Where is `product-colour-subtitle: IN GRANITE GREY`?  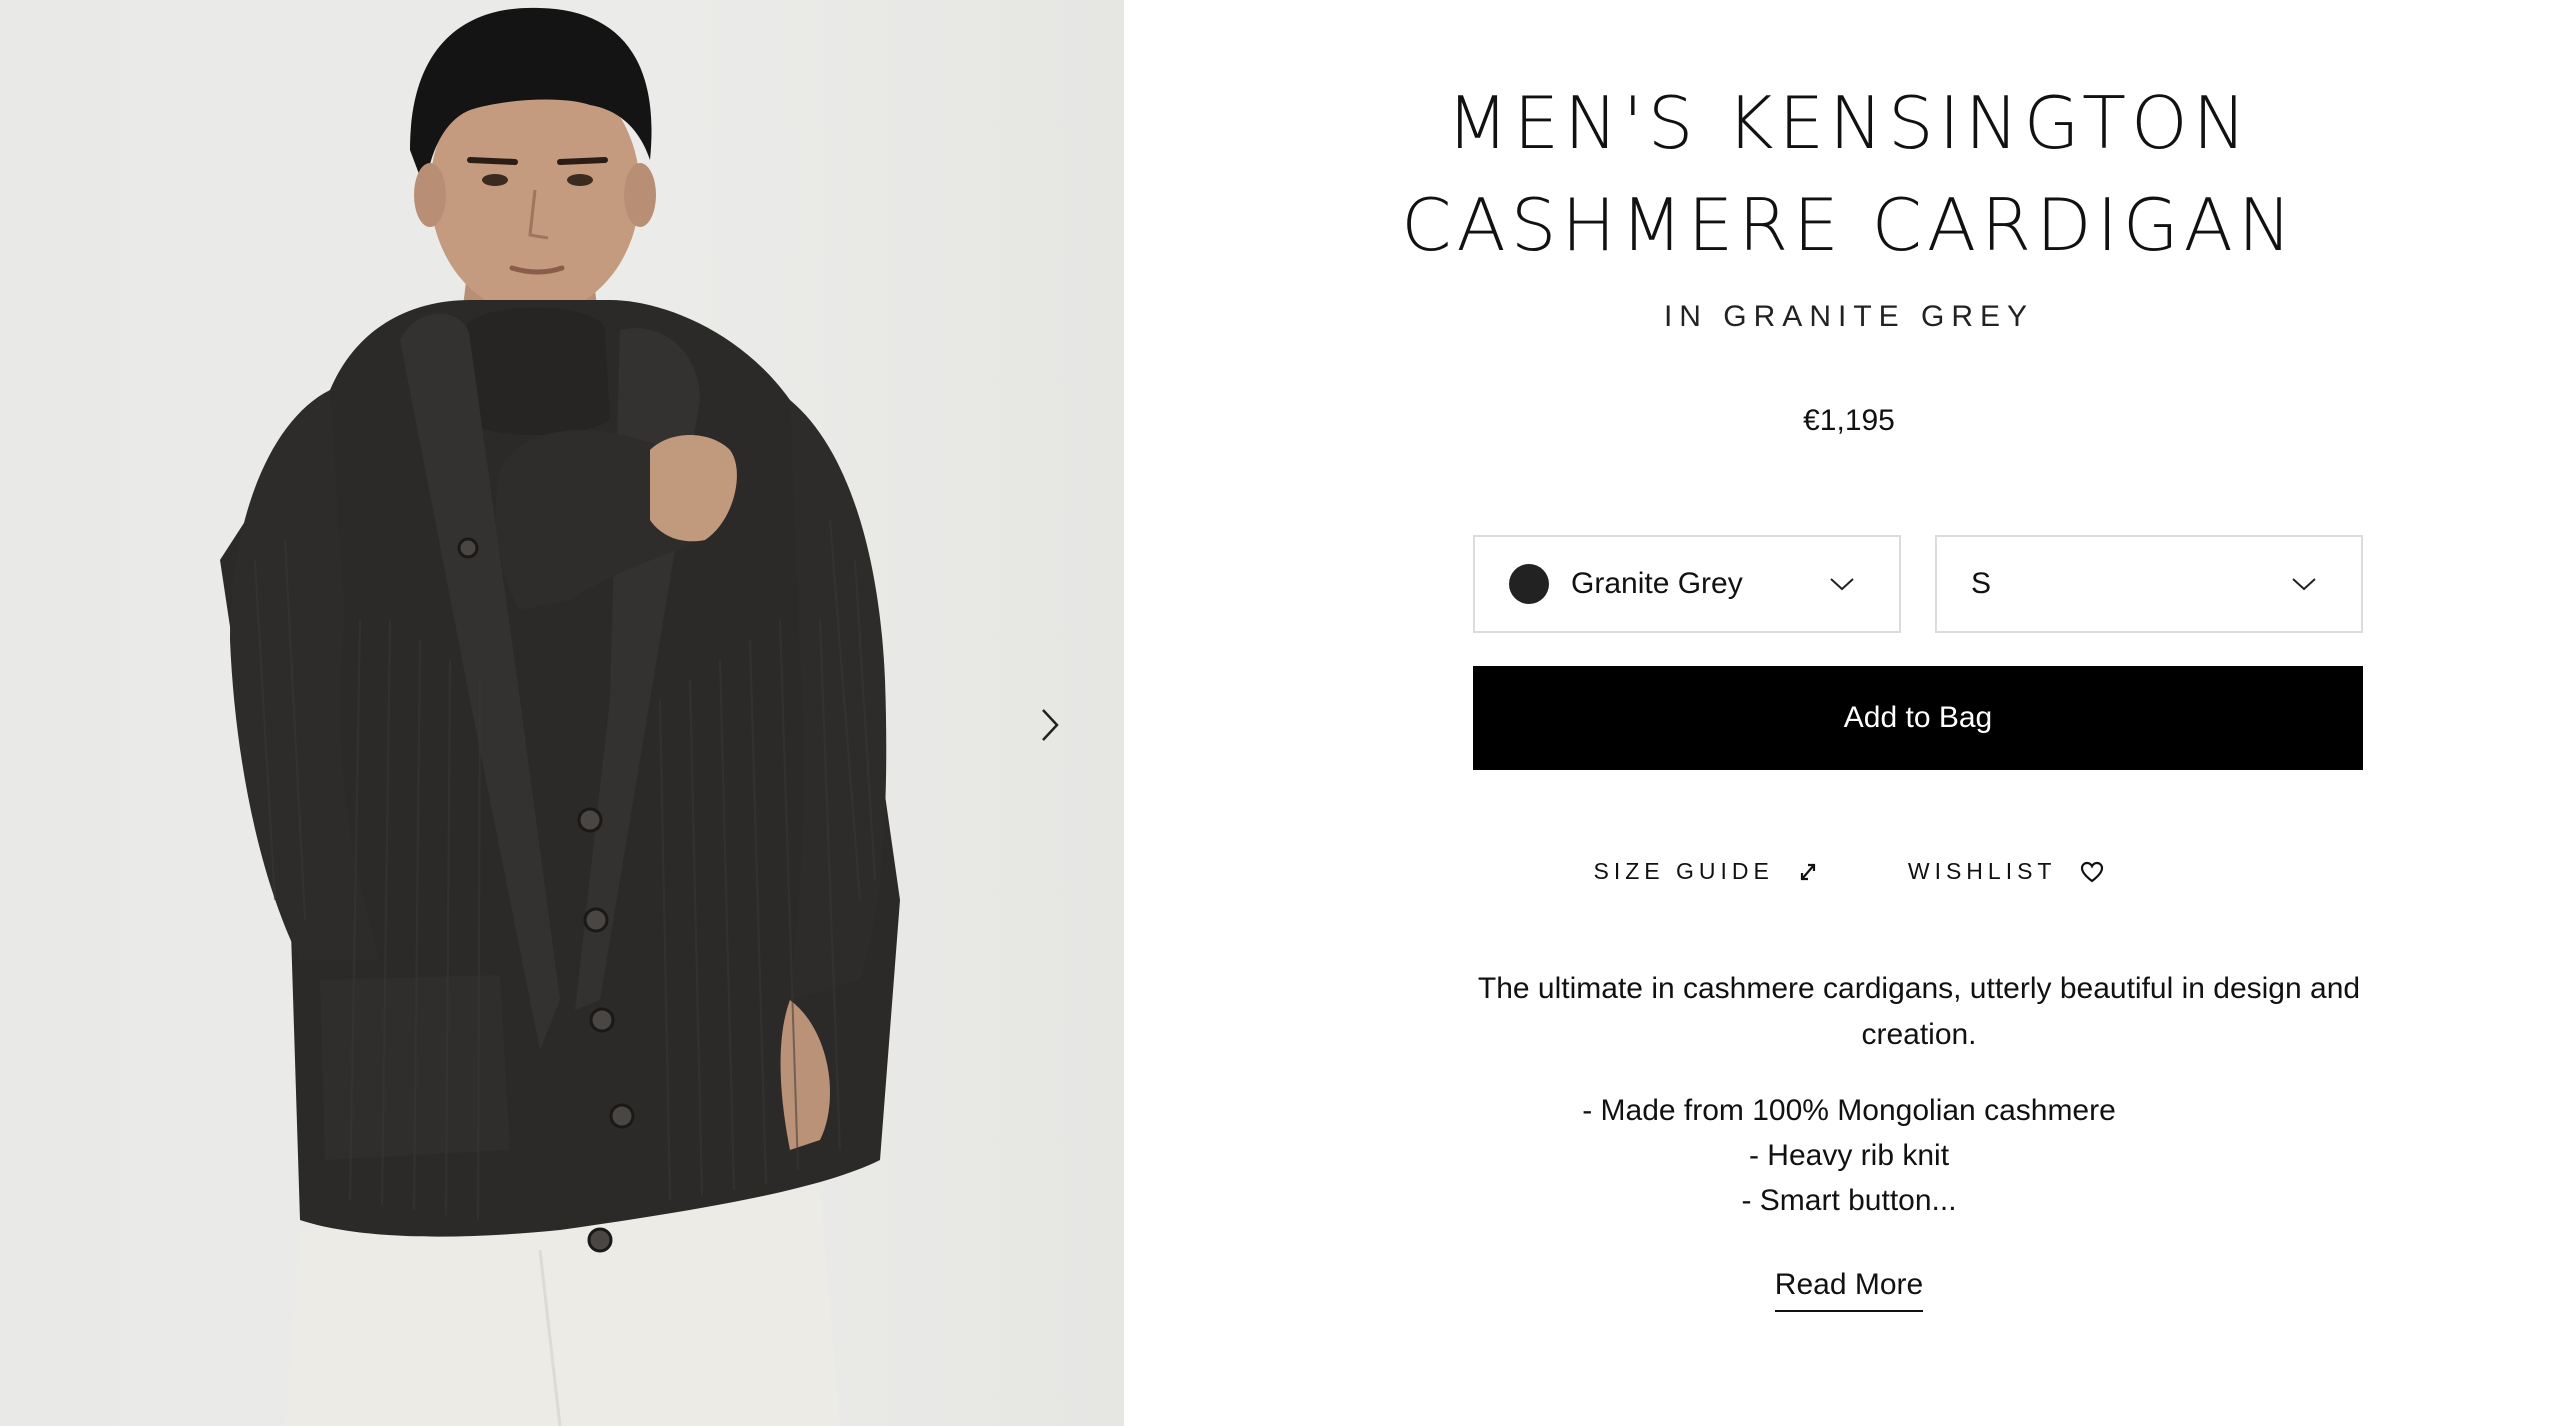
product-colour-subtitle: IN GRANITE GREY is located at coordinates (1849, 316).